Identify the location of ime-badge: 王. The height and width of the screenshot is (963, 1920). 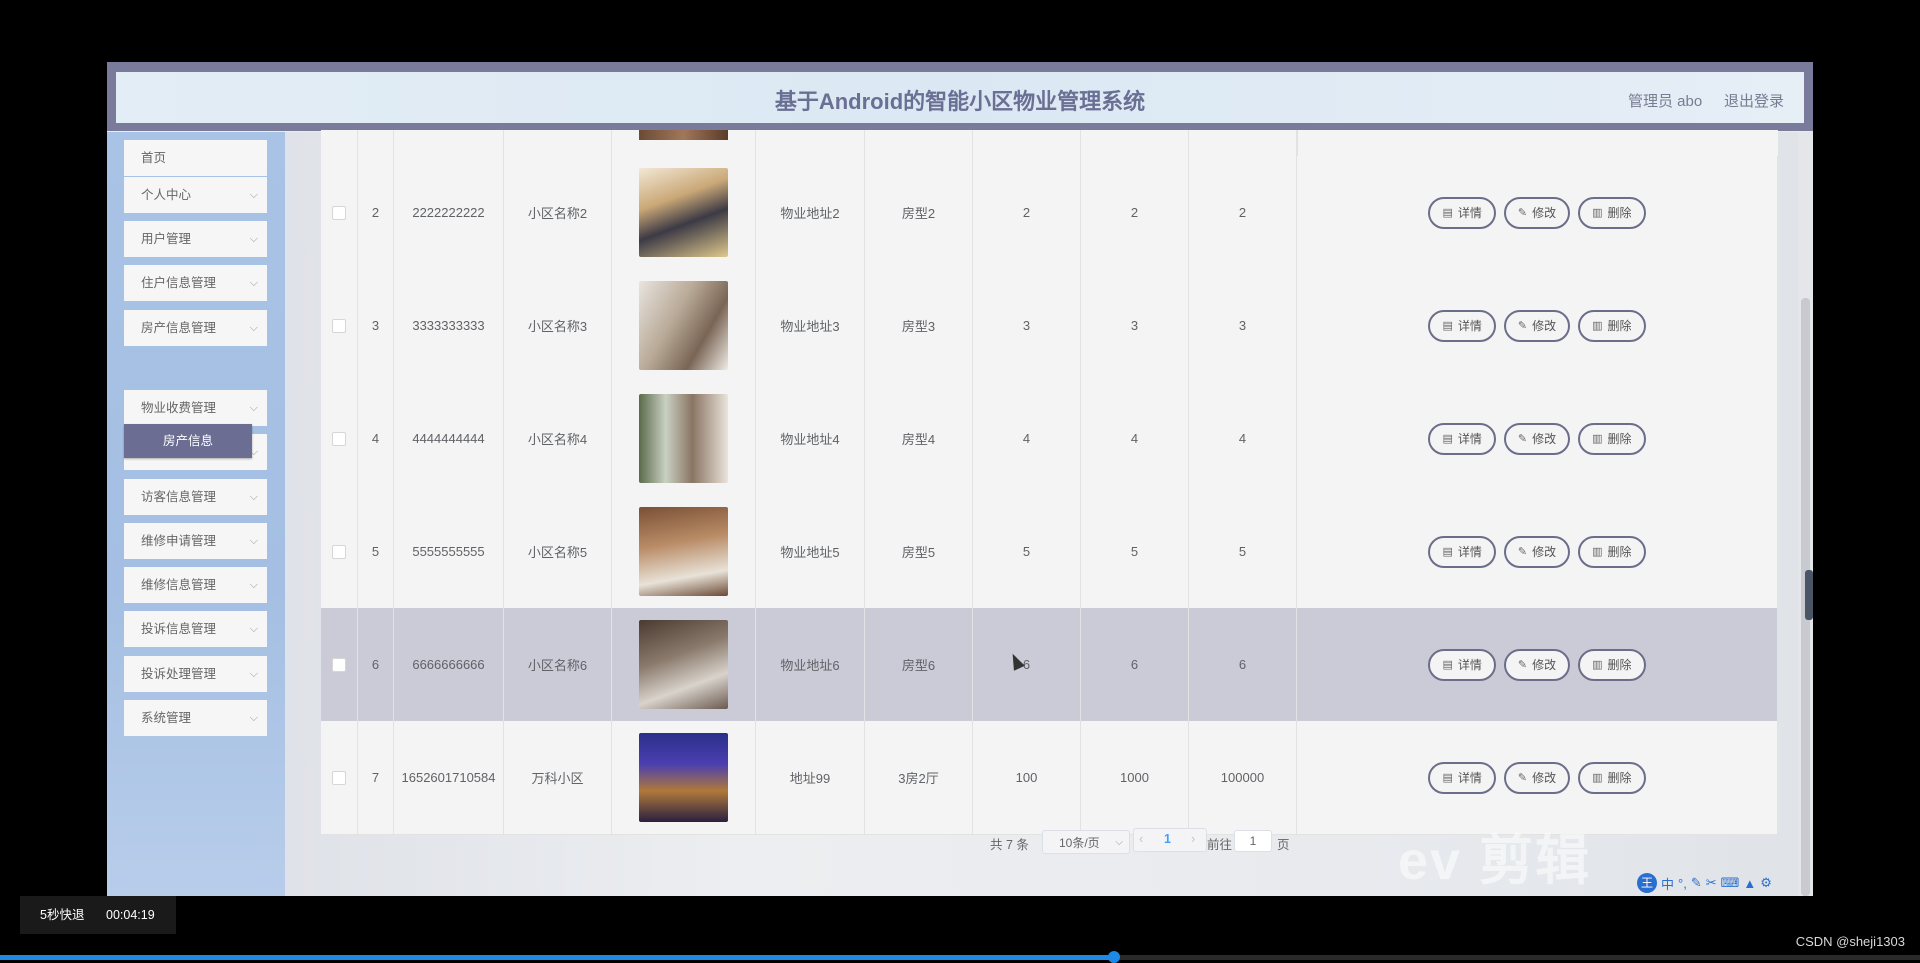
(1647, 883).